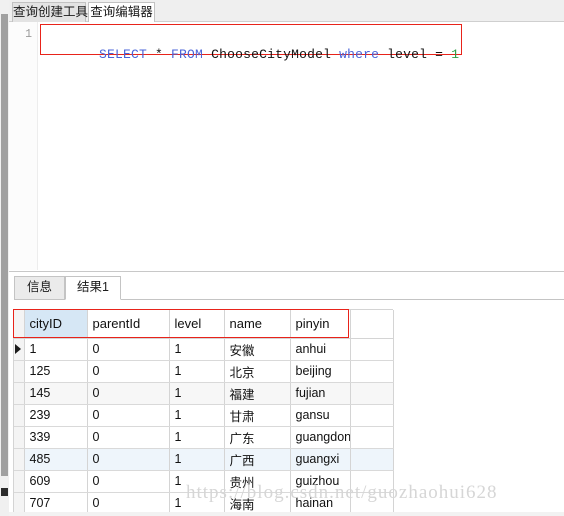  I want to click on window-vertical-scrollbar, so click(4, 258).